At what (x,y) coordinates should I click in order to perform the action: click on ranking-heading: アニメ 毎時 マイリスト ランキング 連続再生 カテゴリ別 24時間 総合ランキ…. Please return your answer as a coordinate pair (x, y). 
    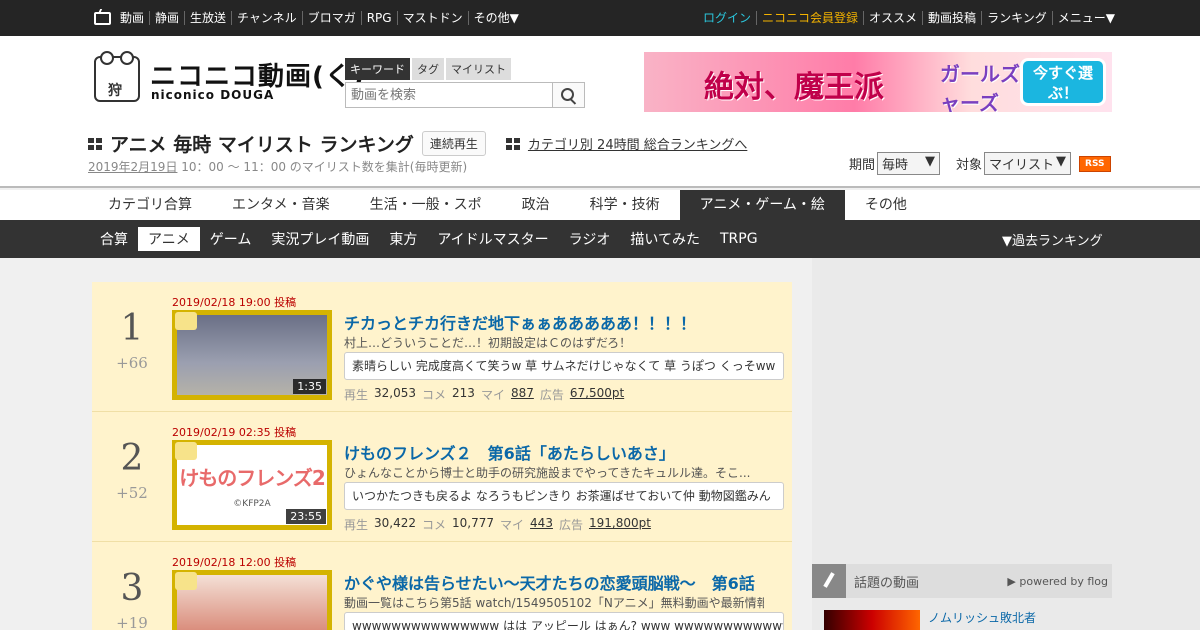
    Looking at the image, I should click on (417, 143).